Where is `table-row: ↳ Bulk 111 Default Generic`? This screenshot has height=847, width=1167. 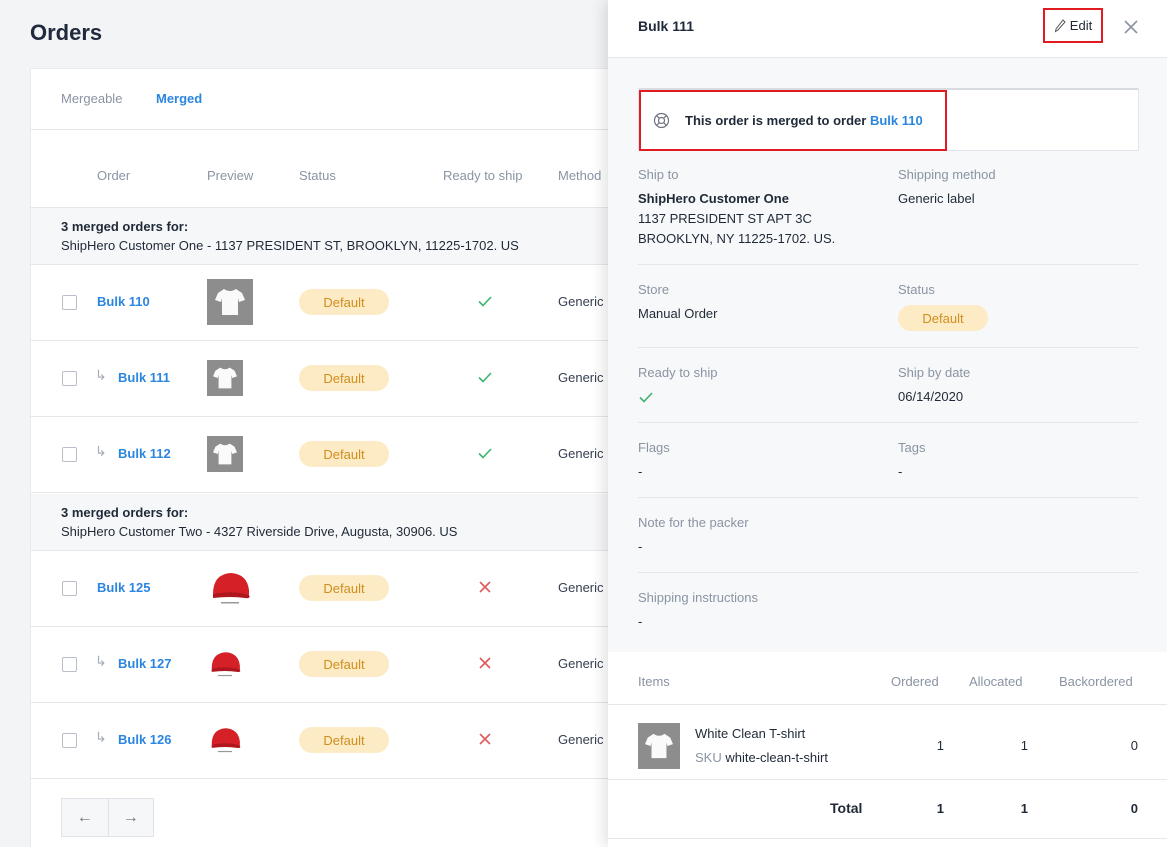
table-row: ↳ Bulk 111 Default Generic is located at coordinates (330, 379).